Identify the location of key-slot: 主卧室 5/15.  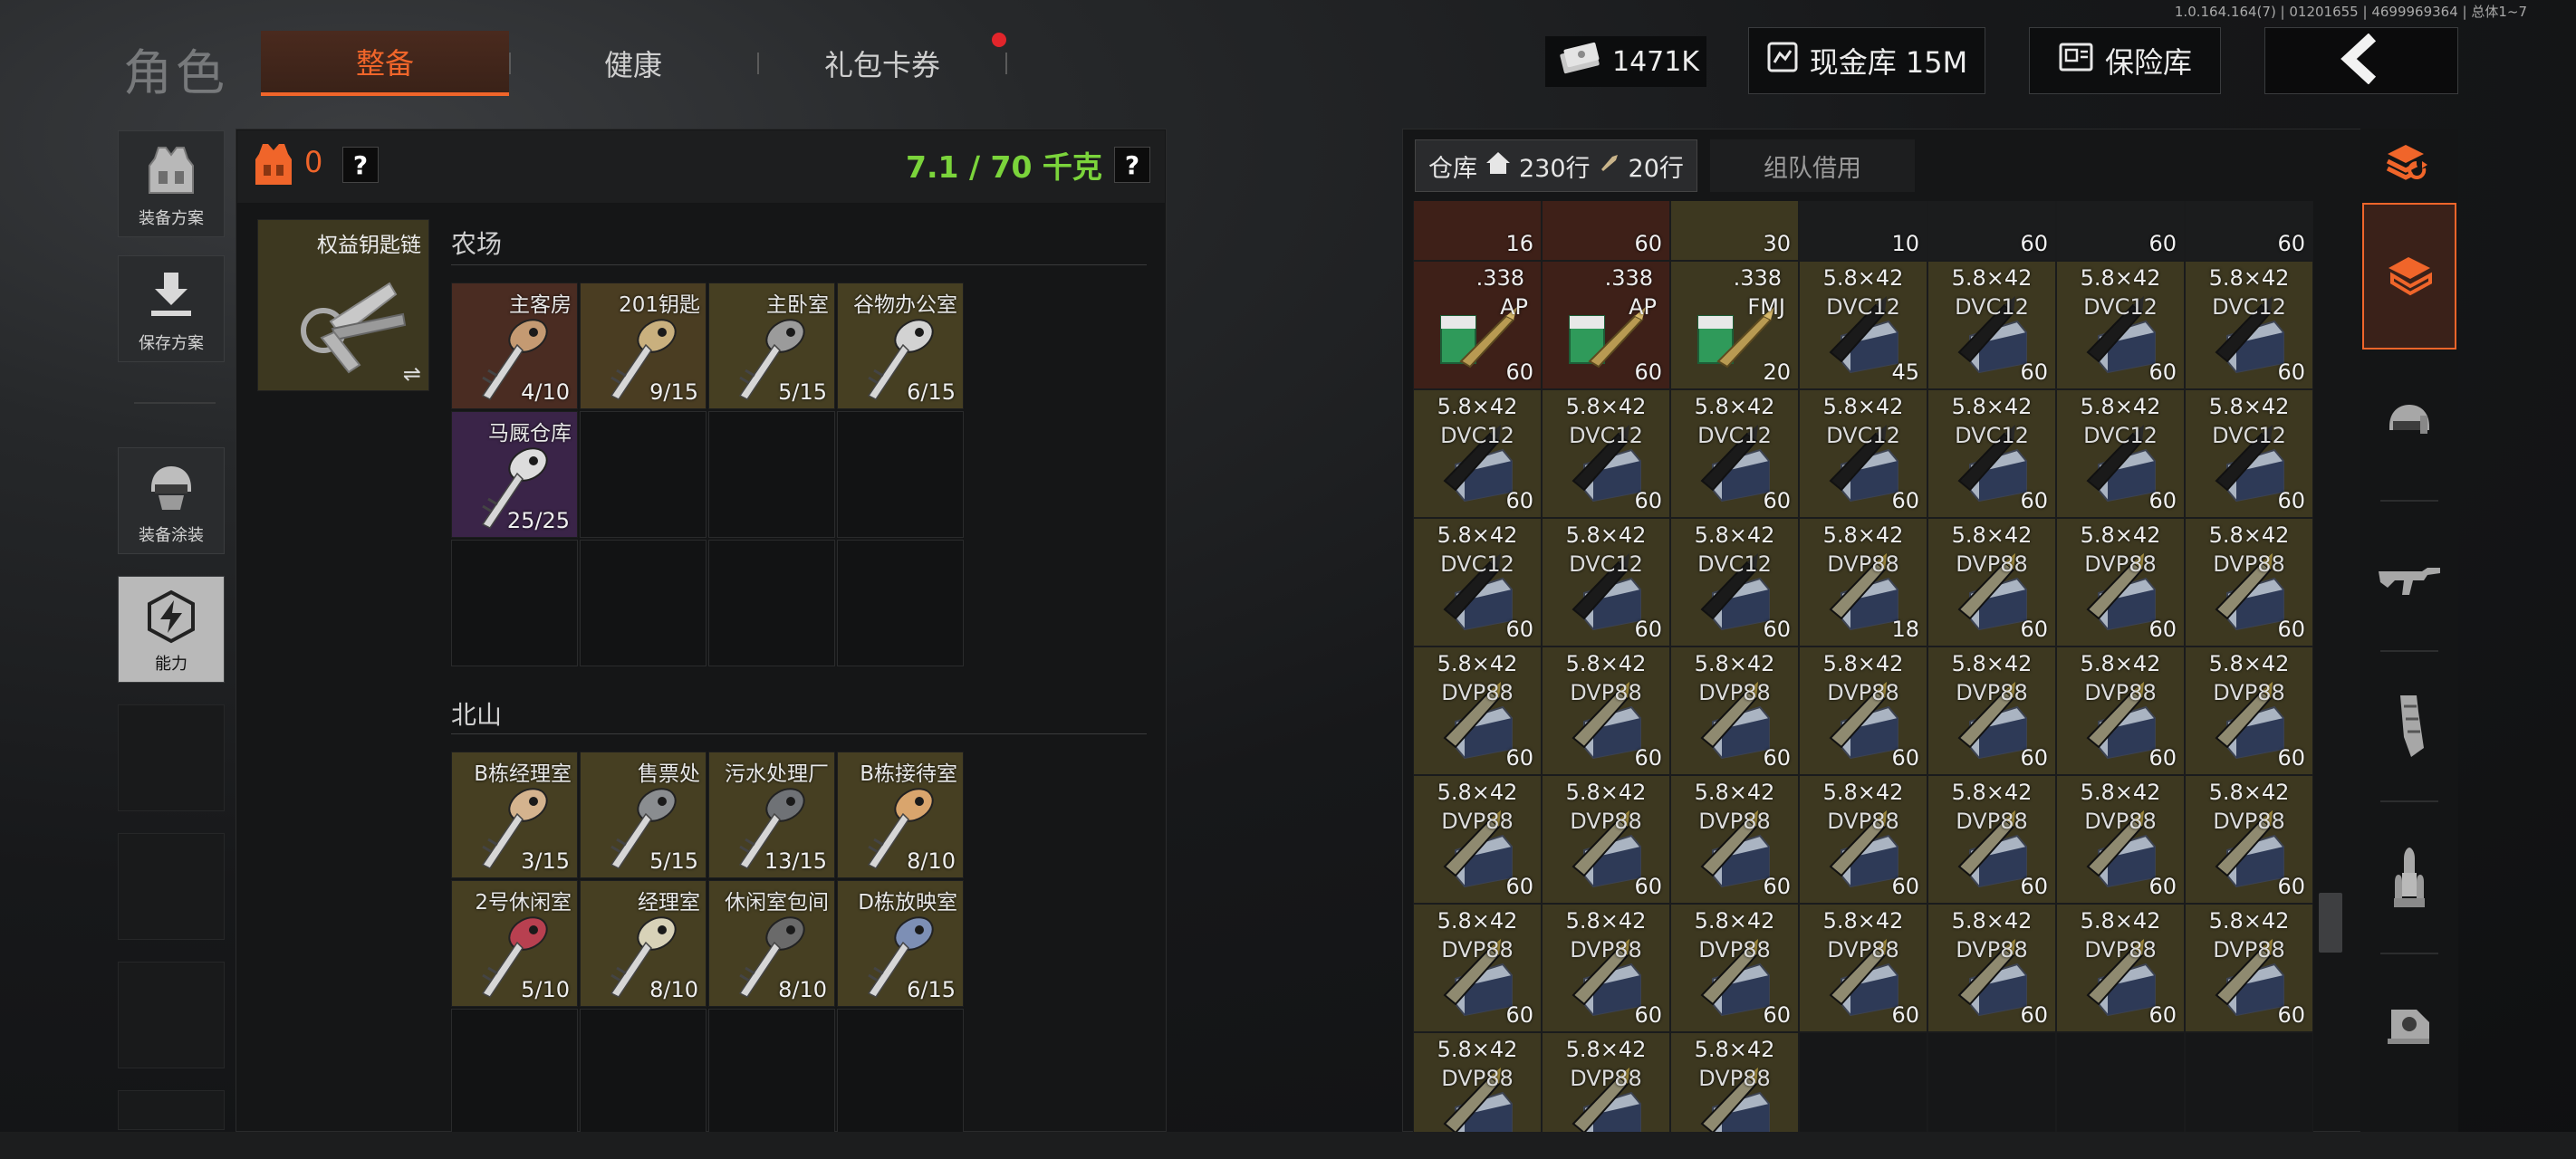
(771, 346).